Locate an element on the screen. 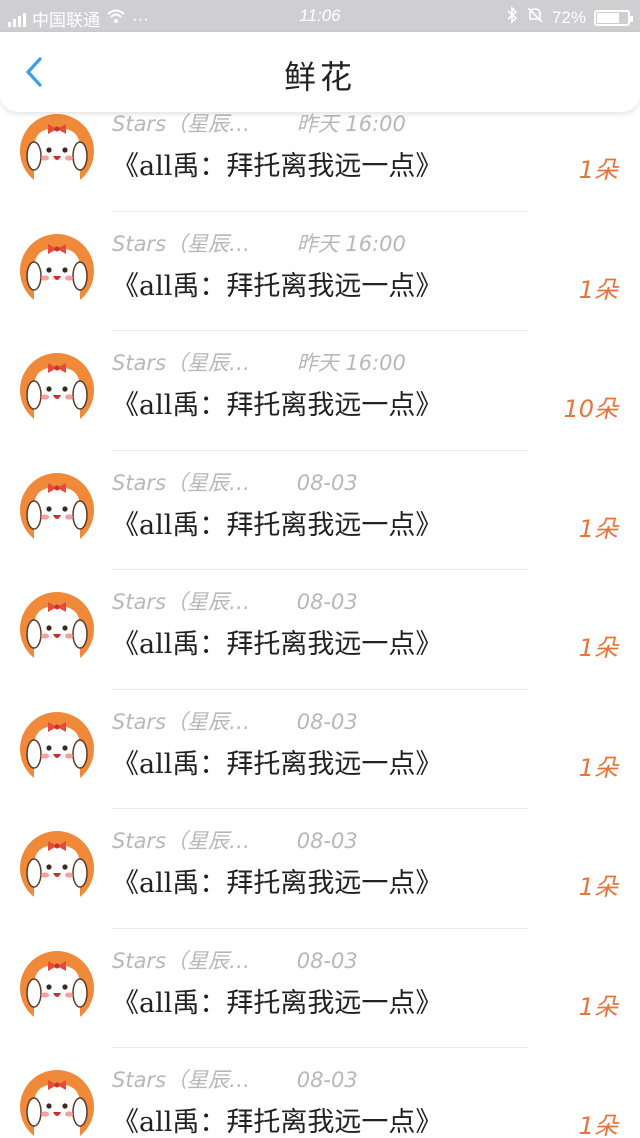 This screenshot has width=640, height=1138. gift-list-item: Stars（星辰… 昨天 16:00 《all禹：拜托离我远一点》 1朵 is located at coordinates (320, 271).